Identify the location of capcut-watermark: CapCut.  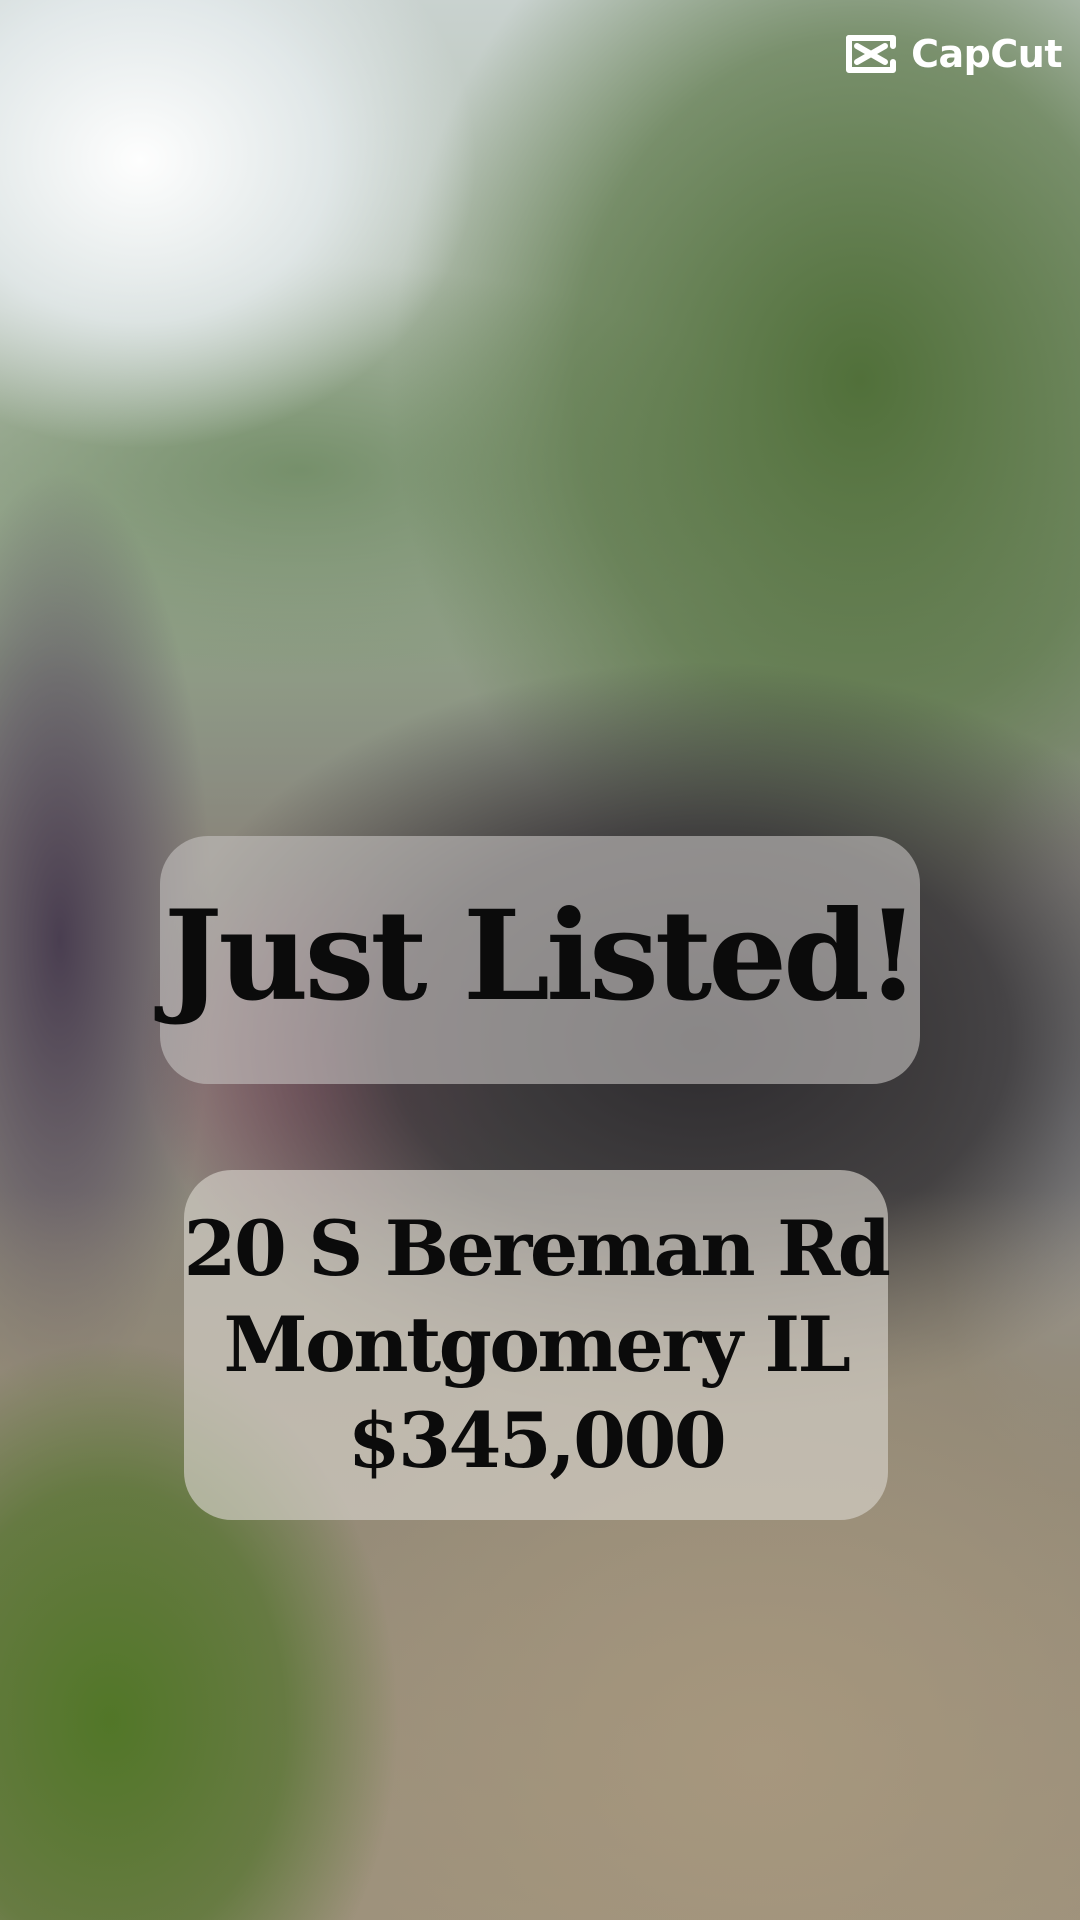
(952, 54).